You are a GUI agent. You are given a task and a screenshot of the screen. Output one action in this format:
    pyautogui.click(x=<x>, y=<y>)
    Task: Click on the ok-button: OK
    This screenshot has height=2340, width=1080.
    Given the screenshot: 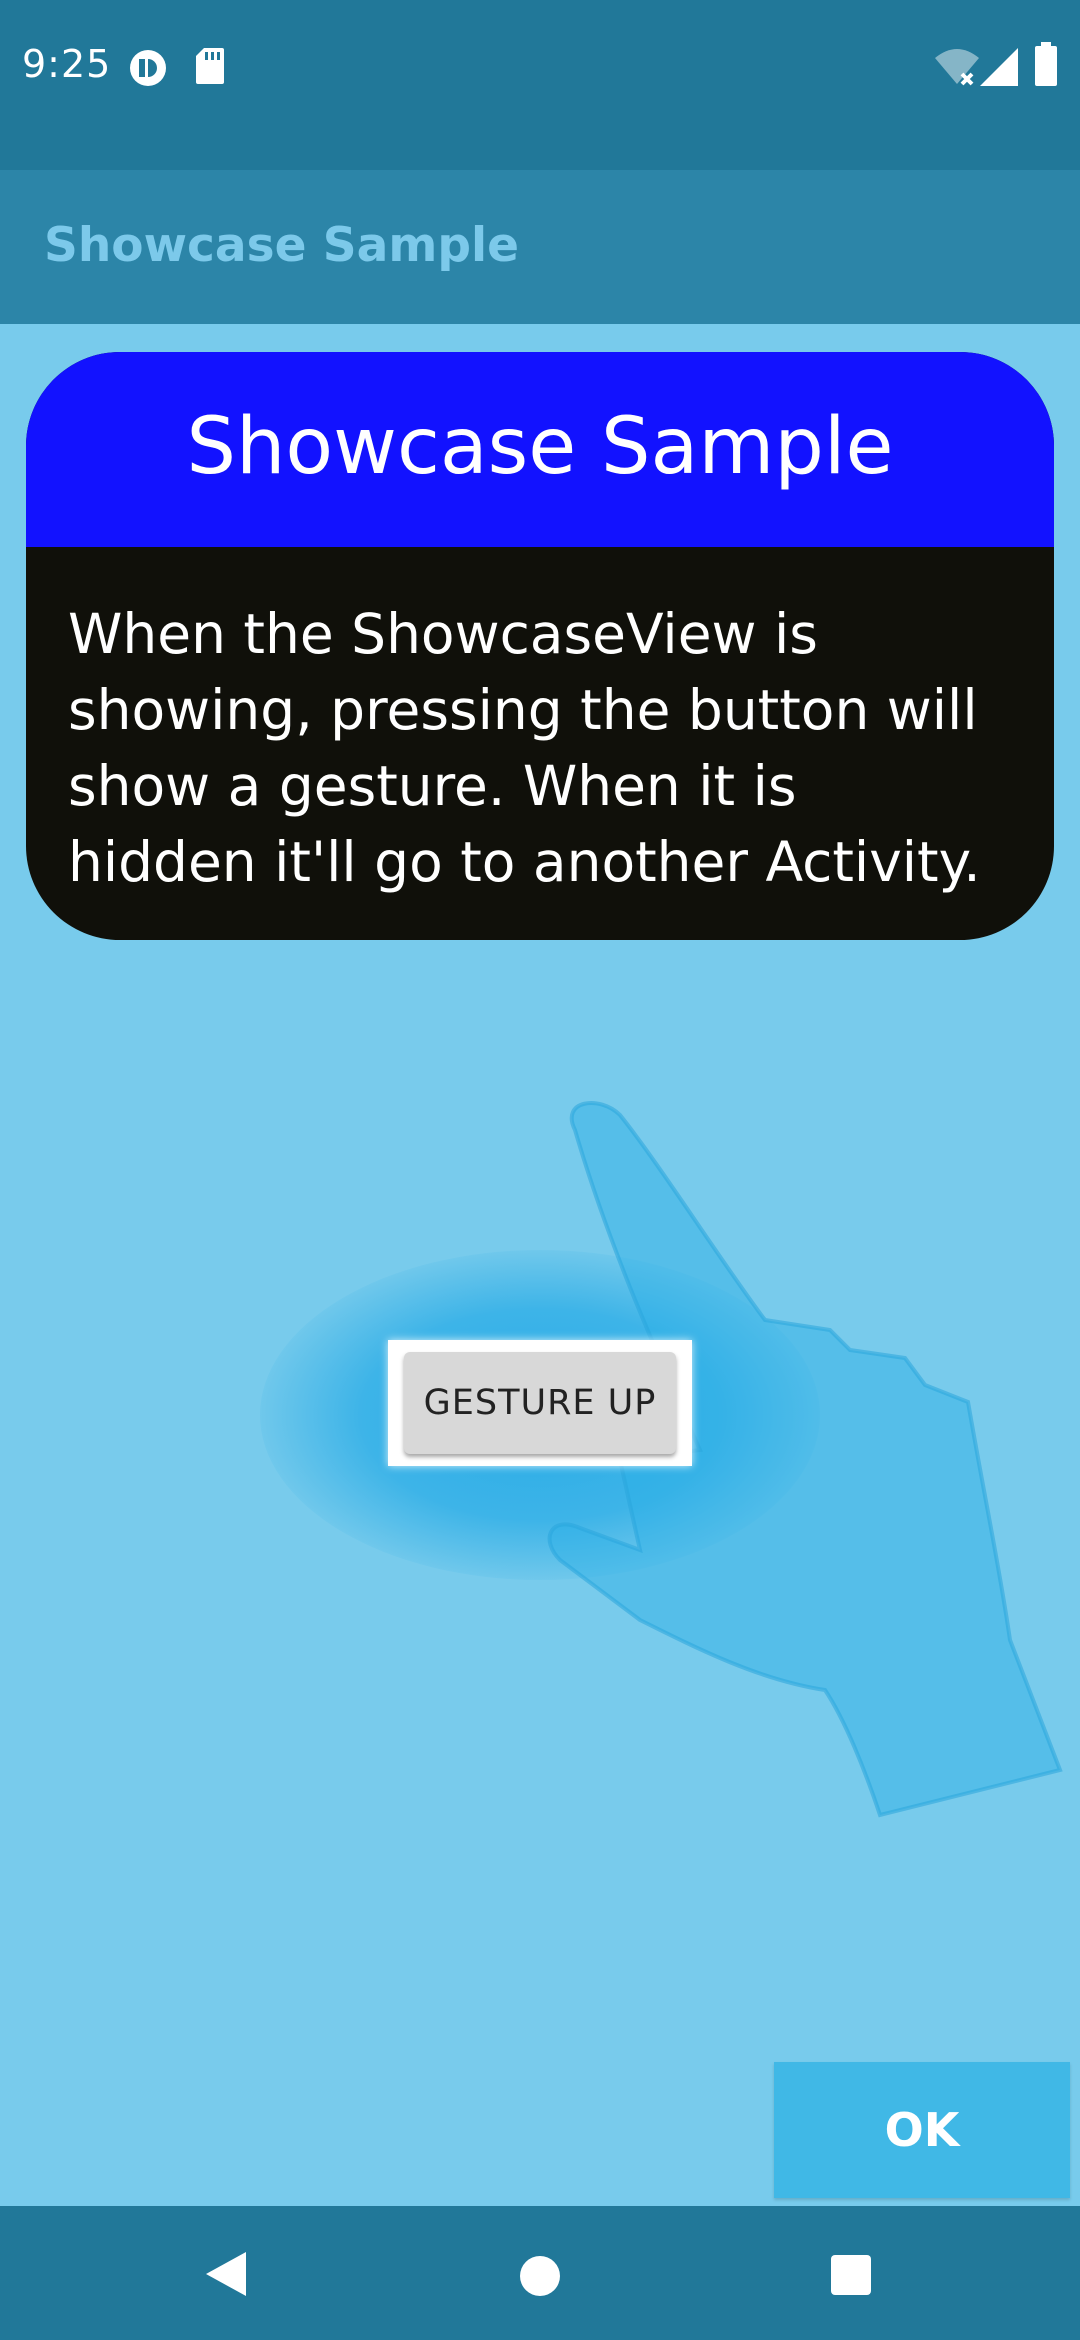 What is the action you would take?
    pyautogui.click(x=922, y=2130)
    